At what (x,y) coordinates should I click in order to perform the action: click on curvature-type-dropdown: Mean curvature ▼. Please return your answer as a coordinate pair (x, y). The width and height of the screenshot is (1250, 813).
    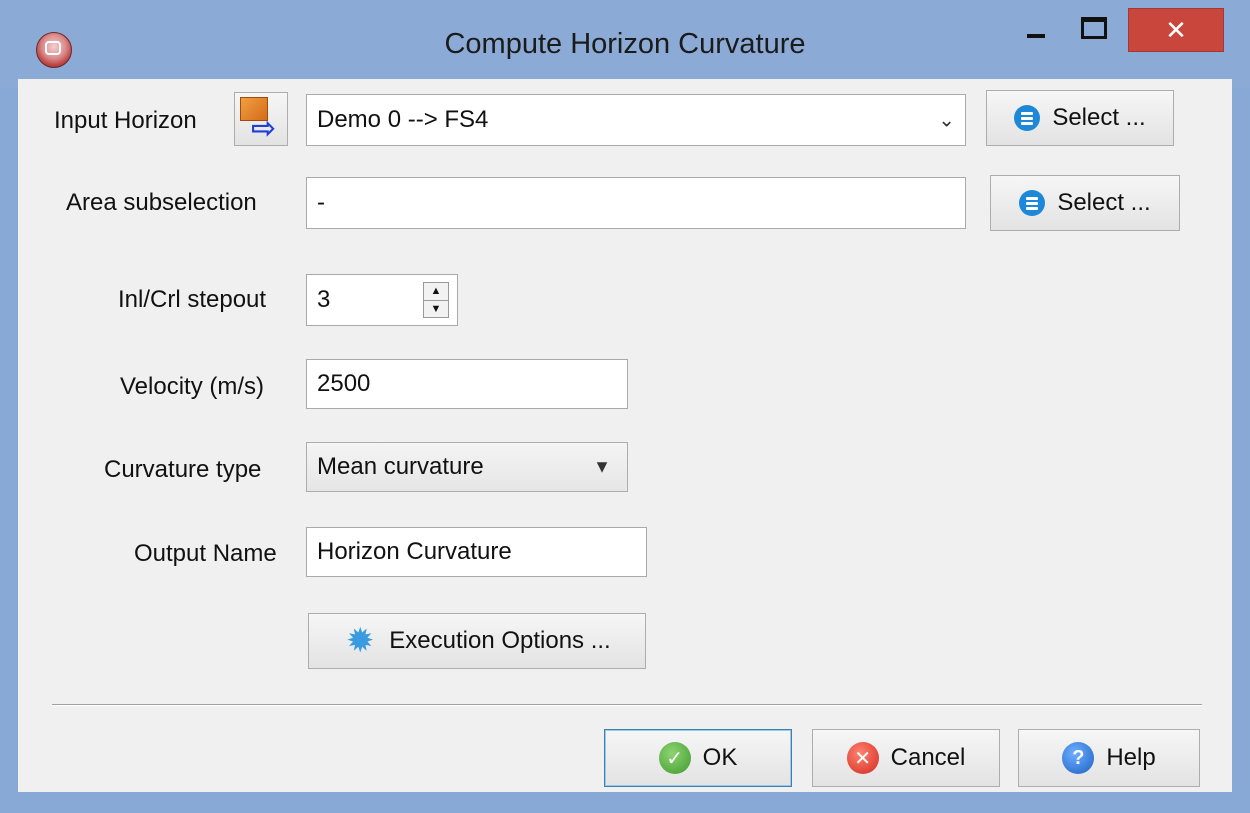
    Looking at the image, I should click on (467, 467).